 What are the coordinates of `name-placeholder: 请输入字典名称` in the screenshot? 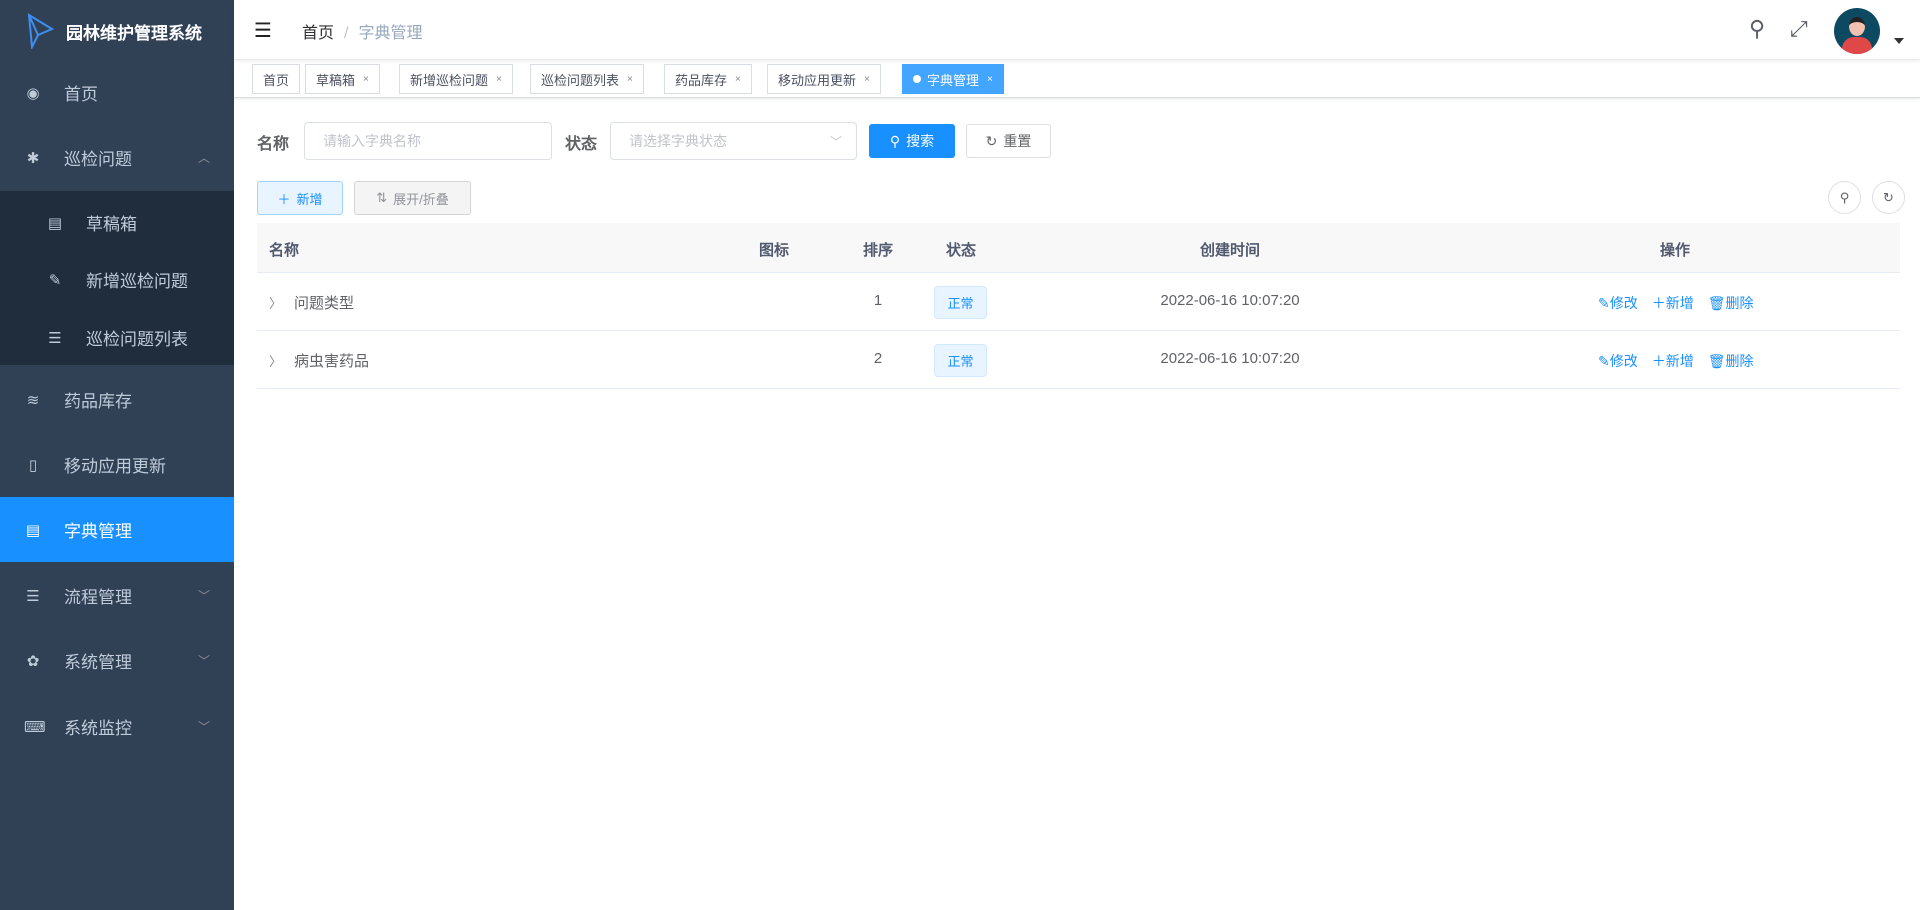 It's located at (372, 141).